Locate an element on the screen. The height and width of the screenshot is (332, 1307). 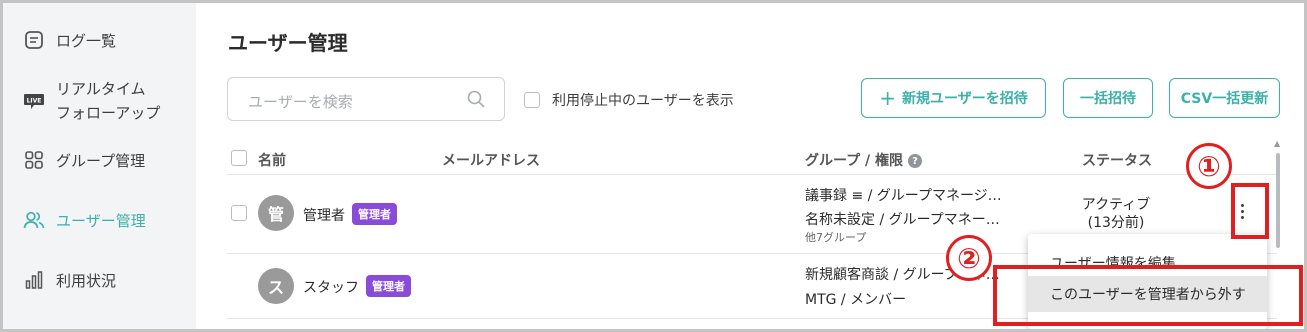
status-text: アクティブ is located at coordinates (1116, 205).